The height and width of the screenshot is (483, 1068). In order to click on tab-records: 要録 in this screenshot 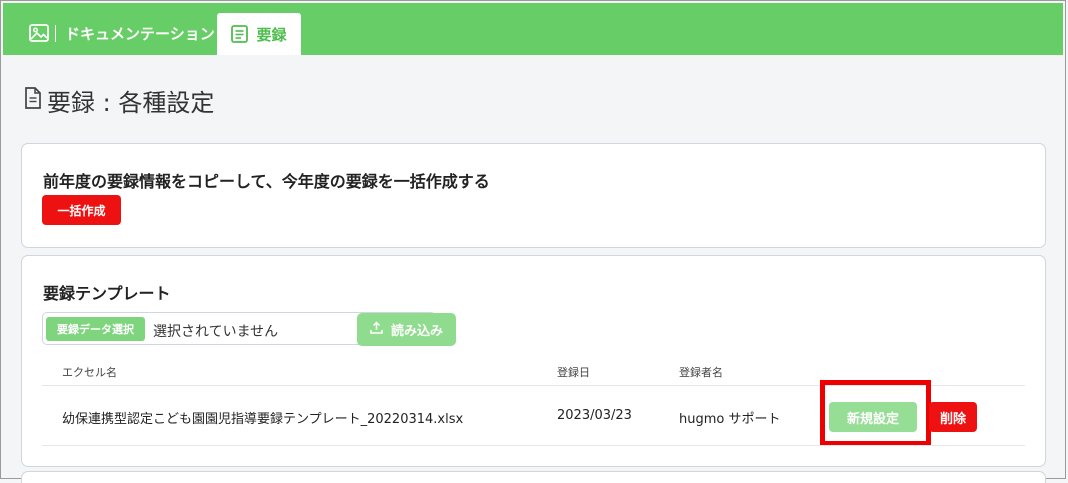, I will do `click(259, 34)`.